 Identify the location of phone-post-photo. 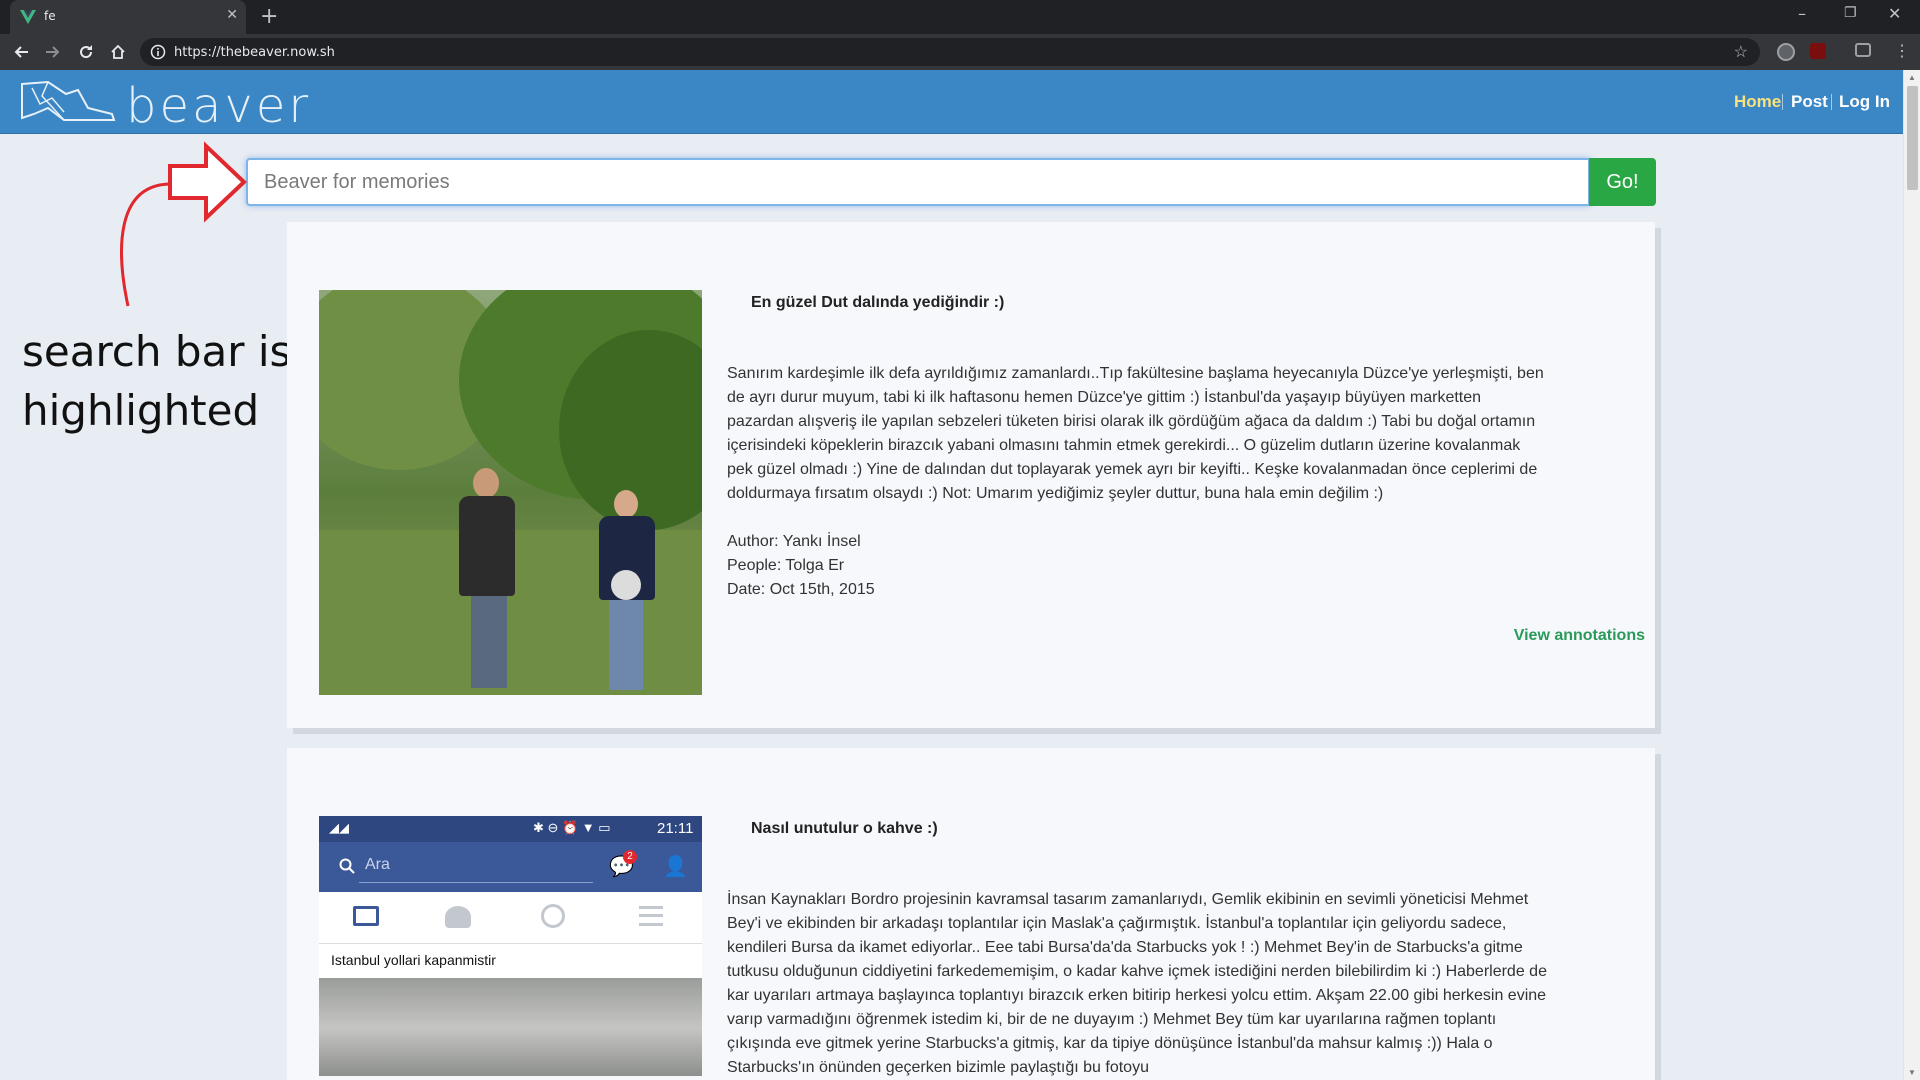
(510, 1027).